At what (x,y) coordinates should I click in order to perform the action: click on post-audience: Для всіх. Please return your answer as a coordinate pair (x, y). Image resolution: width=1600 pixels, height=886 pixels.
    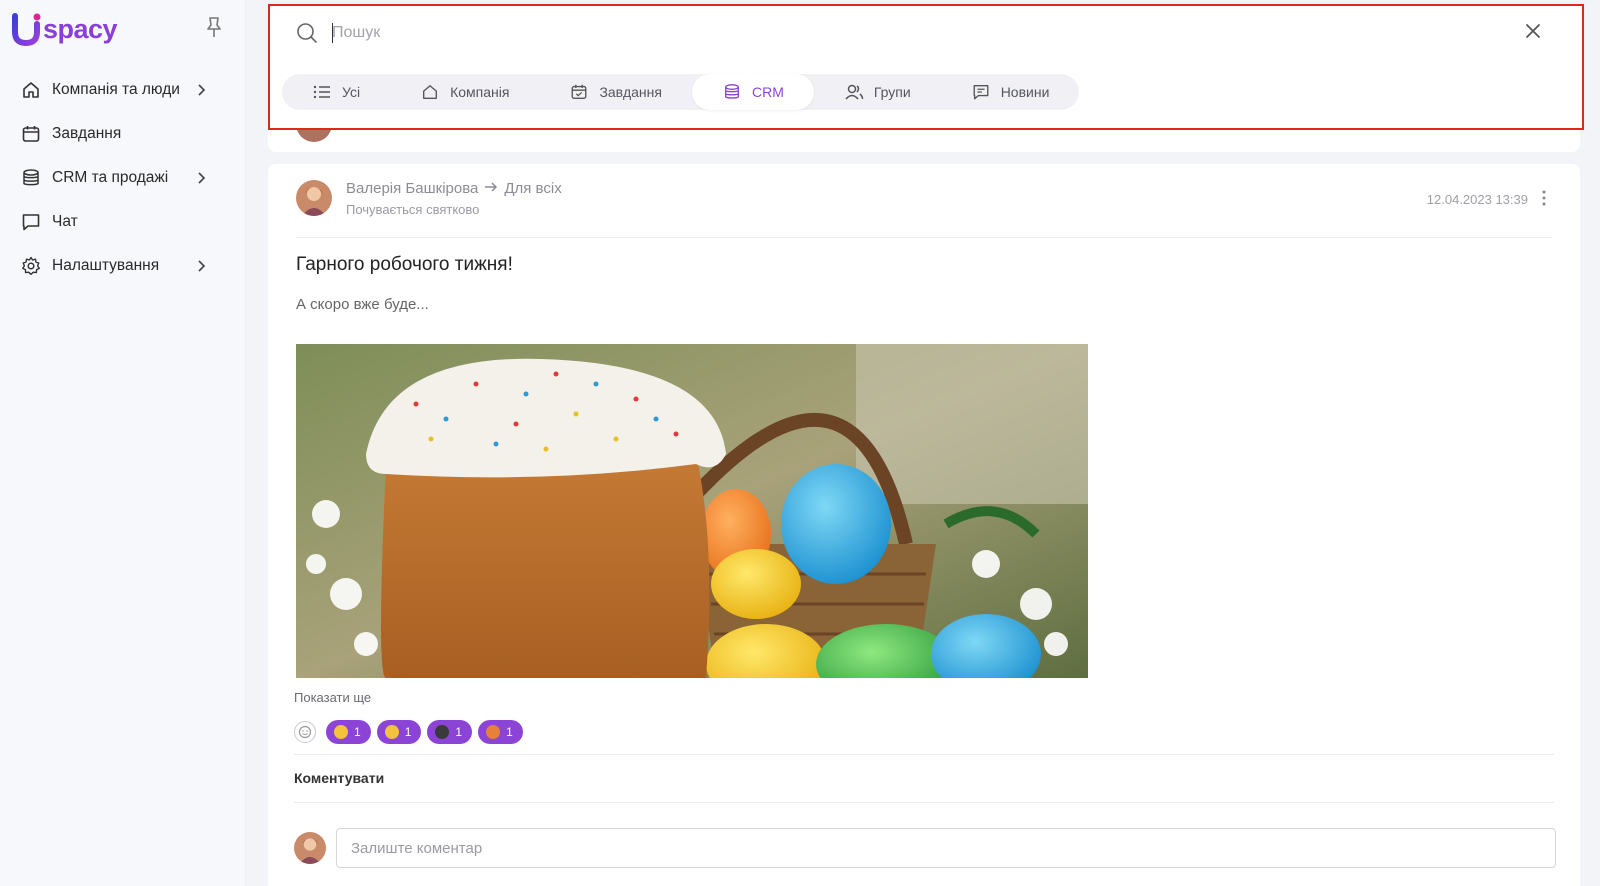
    Looking at the image, I should click on (532, 188).